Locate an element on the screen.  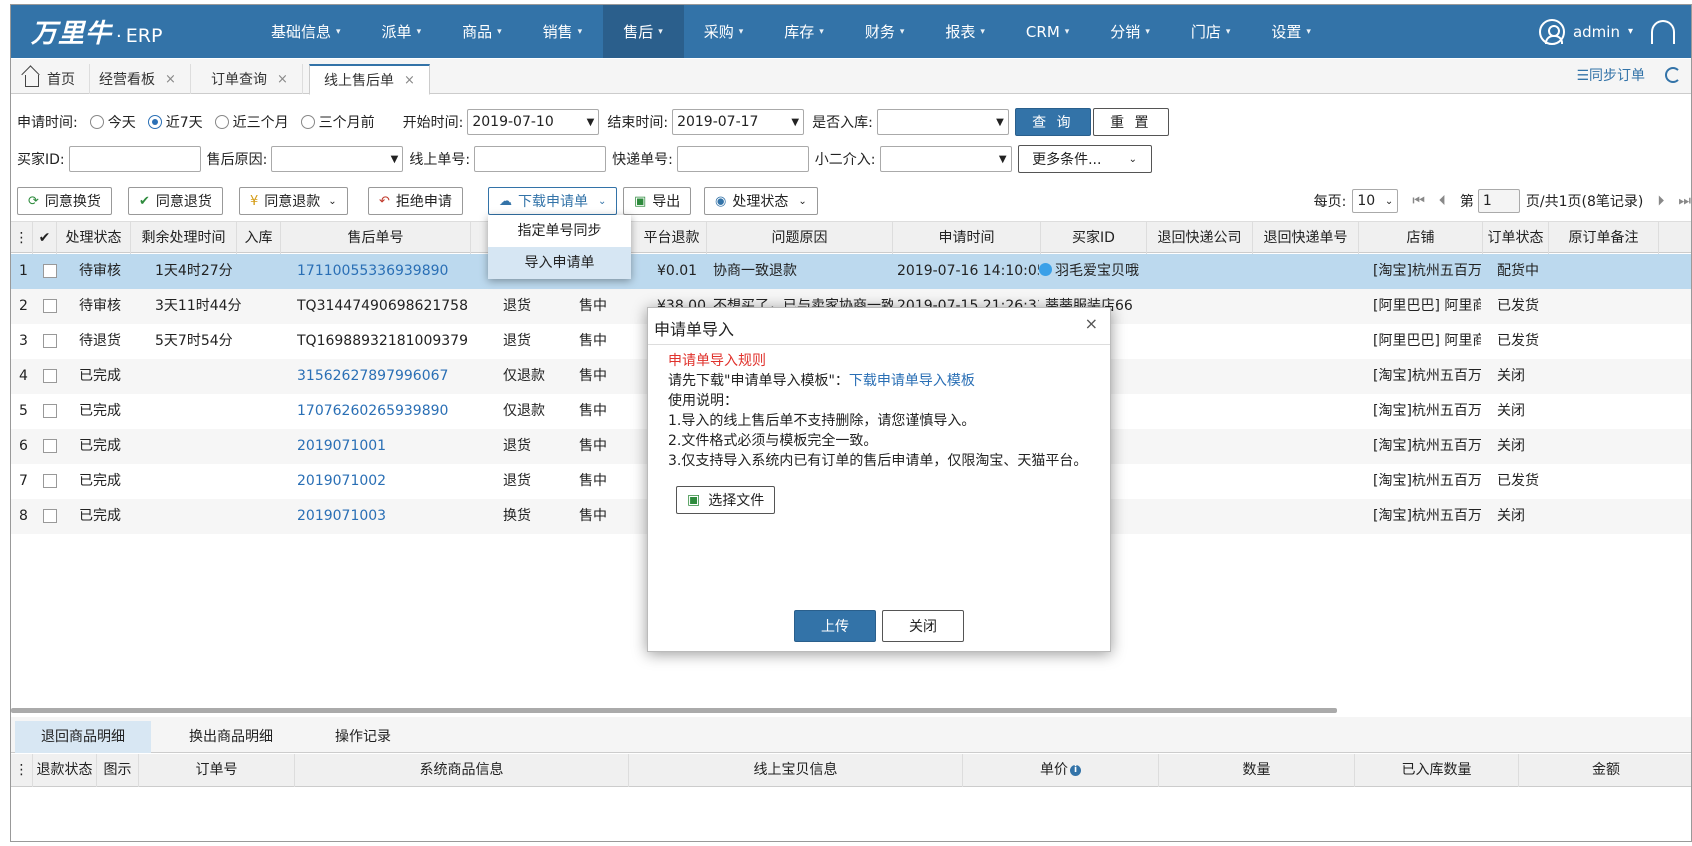
menu-item-distribution: 分销 ▾ is located at coordinates (1130, 31).